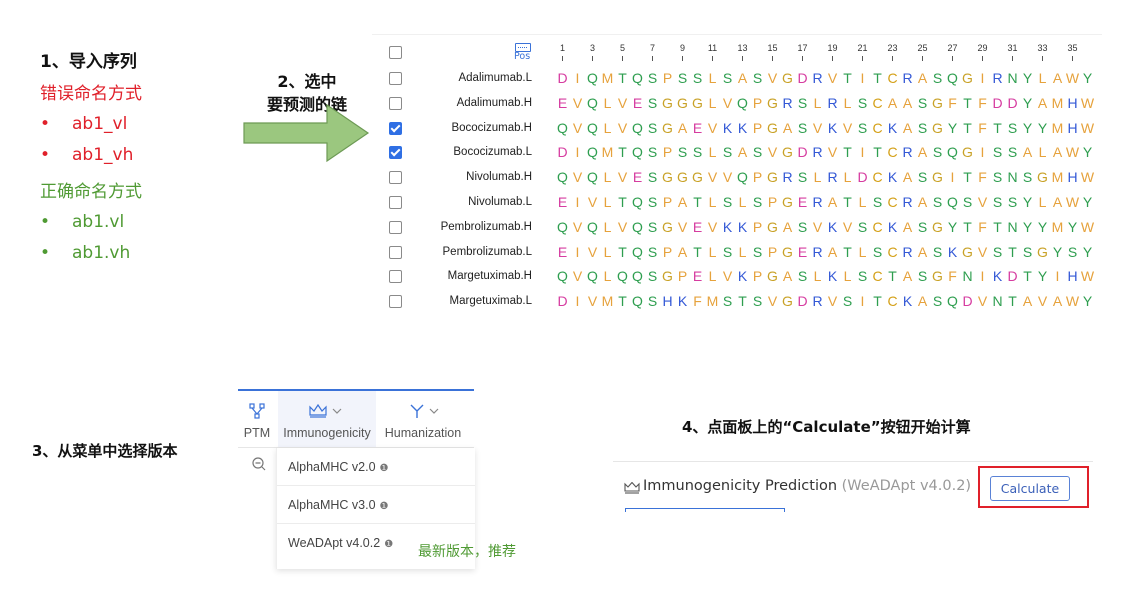  What do you see at coordinates (772, 48) in the screenshot?
I see `position-tick-label: 15` at bounding box center [772, 48].